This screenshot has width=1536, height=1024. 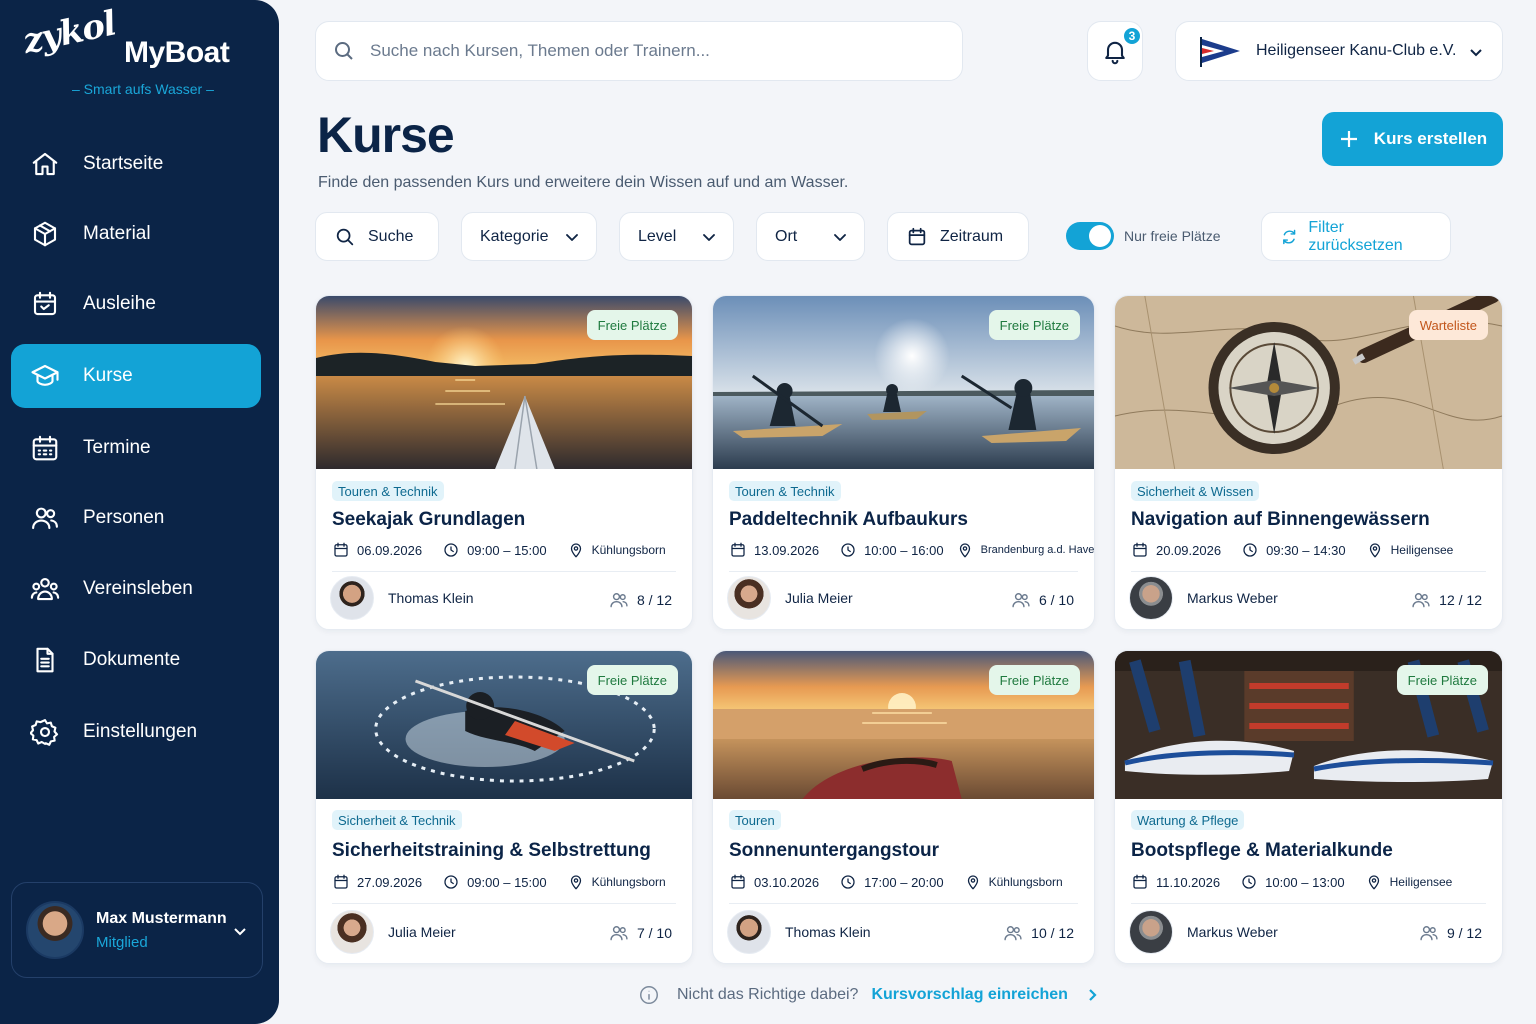 What do you see at coordinates (1038, 933) in the screenshot?
I see `seats: 10 / 12` at bounding box center [1038, 933].